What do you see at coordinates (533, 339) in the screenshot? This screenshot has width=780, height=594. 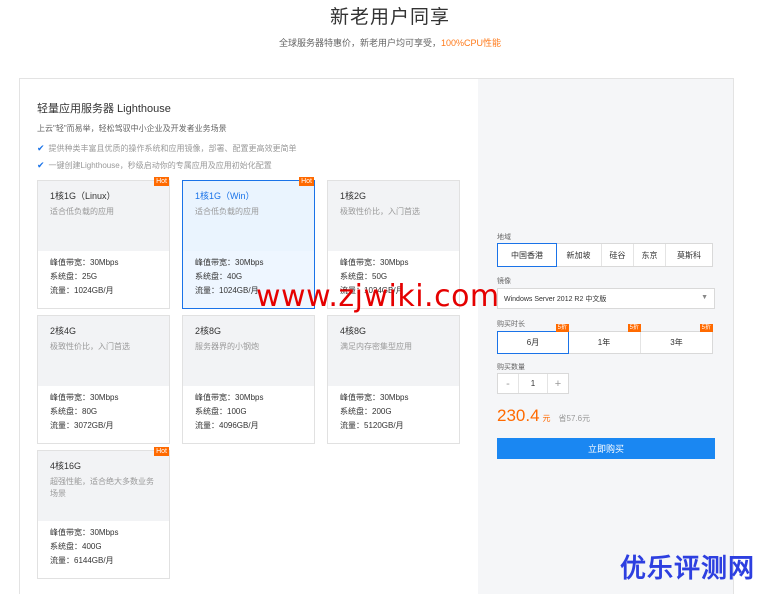 I see `duration-option-6m: 6月 5折` at bounding box center [533, 339].